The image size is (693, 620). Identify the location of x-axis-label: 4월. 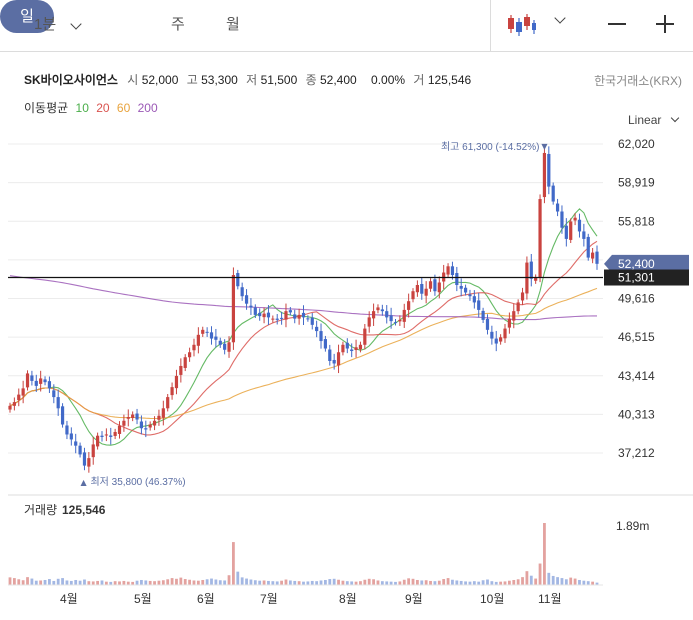
(69, 599).